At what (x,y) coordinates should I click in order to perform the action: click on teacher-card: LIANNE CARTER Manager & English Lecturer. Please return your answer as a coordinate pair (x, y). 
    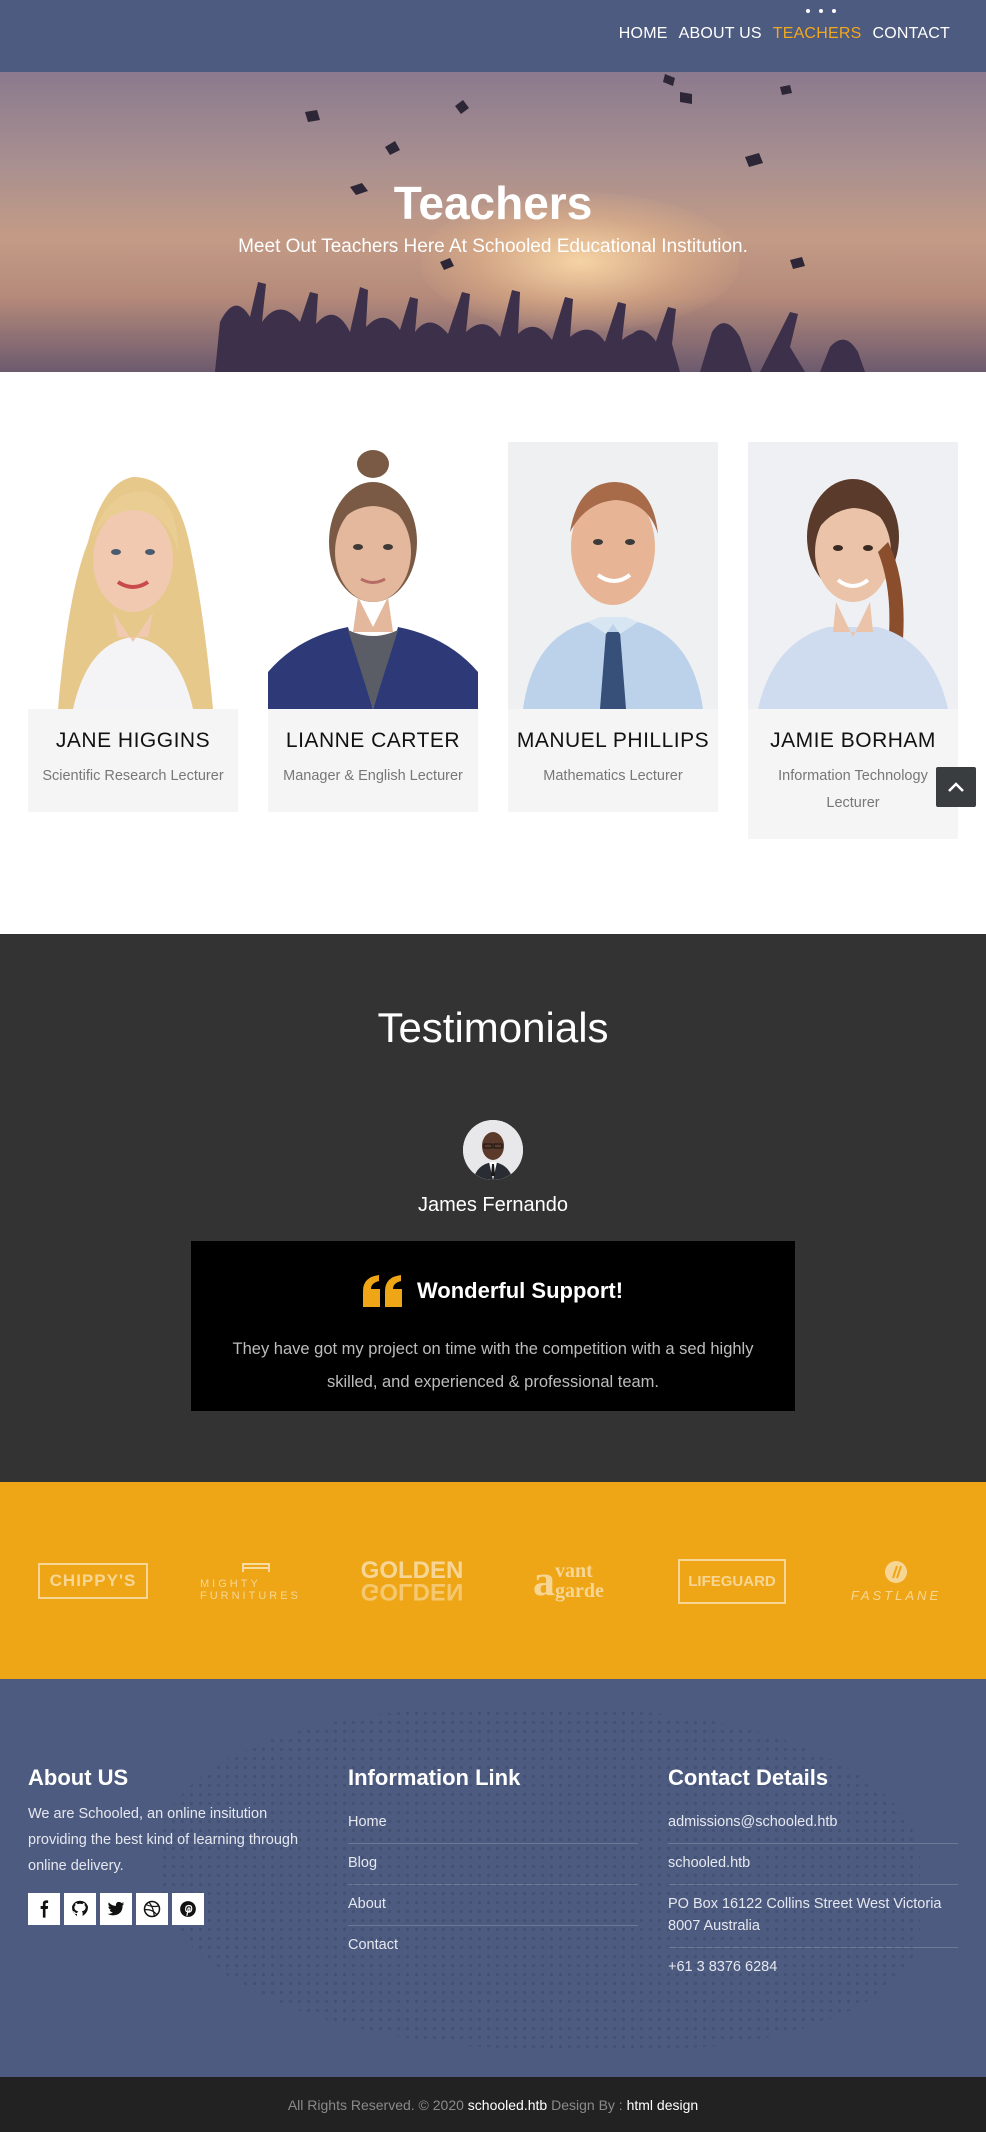
    Looking at the image, I should click on (373, 627).